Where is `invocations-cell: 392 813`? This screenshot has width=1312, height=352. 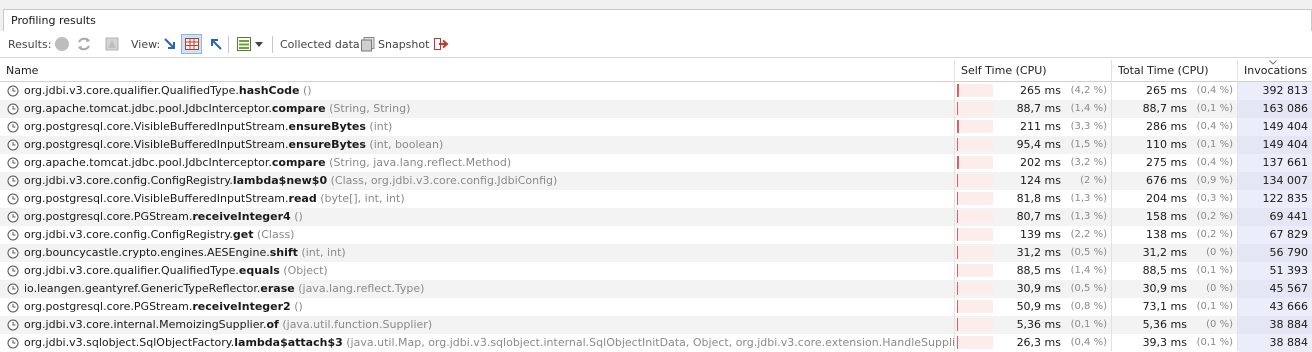 invocations-cell: 392 813 is located at coordinates (1275, 91).